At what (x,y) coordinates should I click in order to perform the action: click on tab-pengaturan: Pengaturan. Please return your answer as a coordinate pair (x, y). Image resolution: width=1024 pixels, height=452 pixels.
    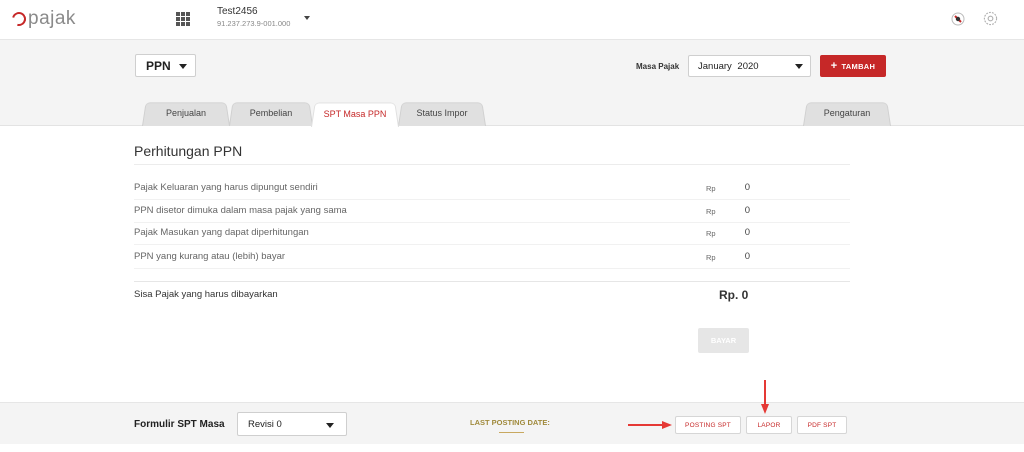
    Looking at the image, I should click on (847, 113).